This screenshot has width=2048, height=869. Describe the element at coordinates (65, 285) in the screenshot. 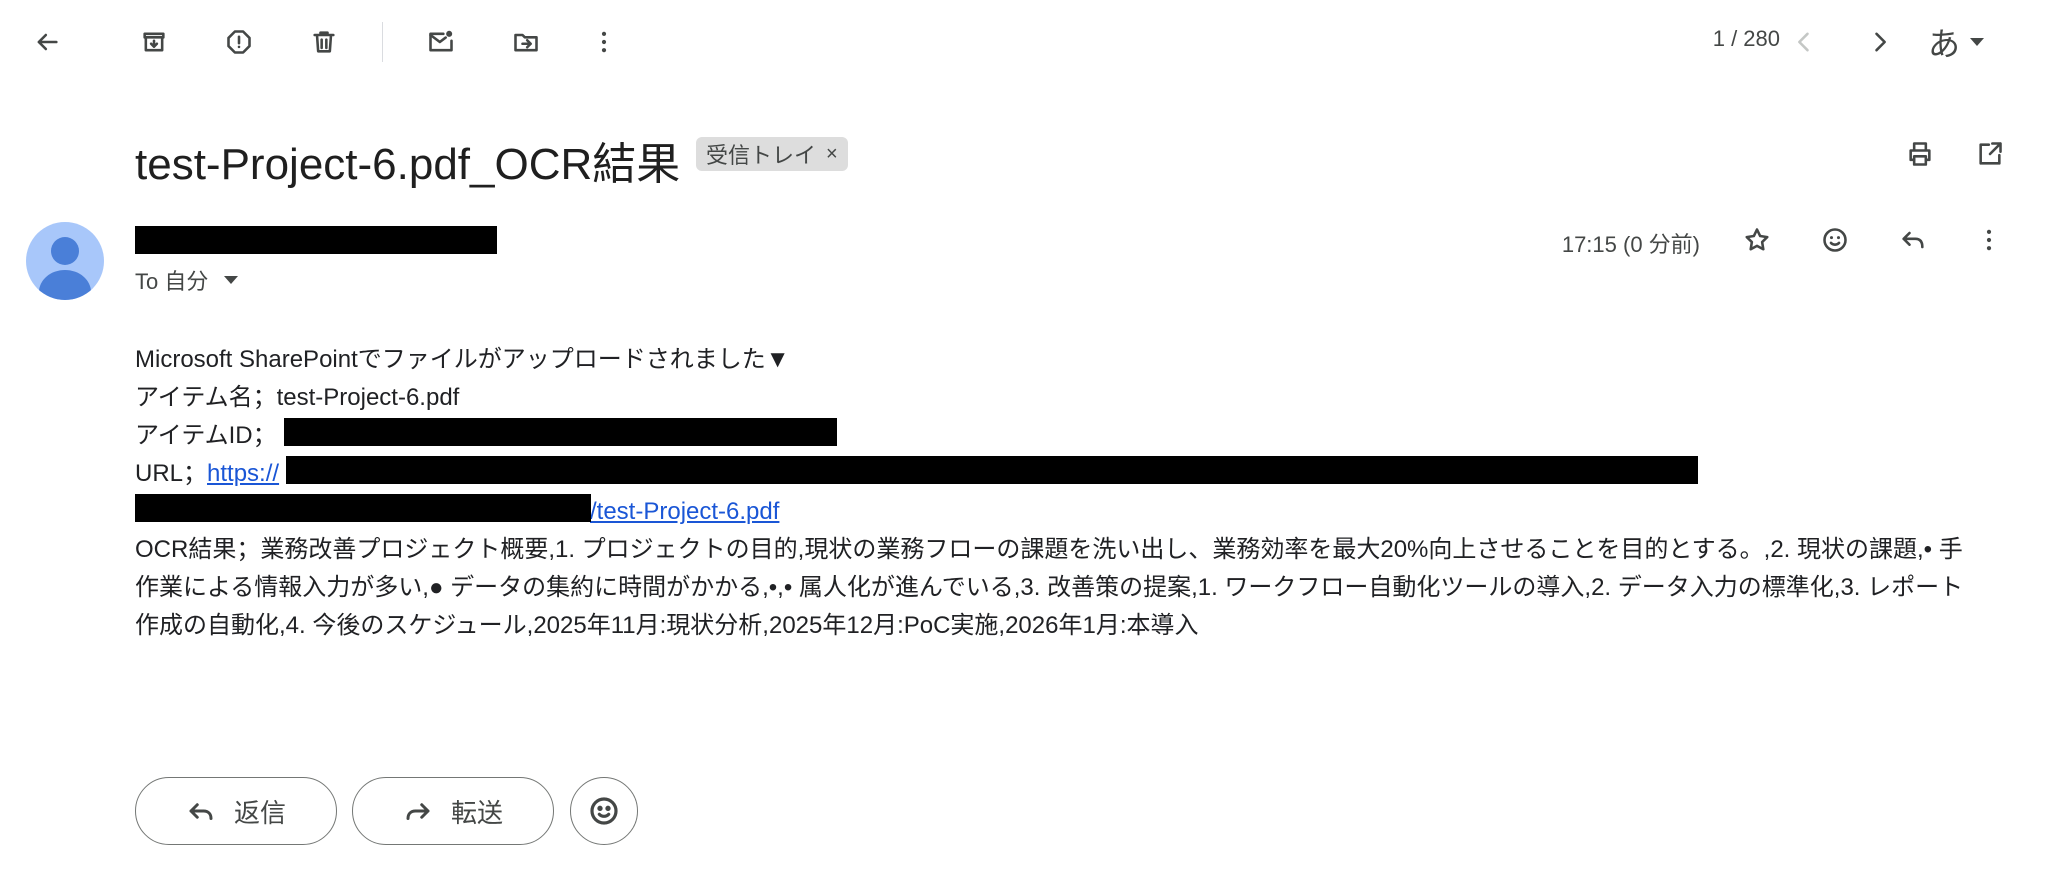

I see `avatar-body` at that location.